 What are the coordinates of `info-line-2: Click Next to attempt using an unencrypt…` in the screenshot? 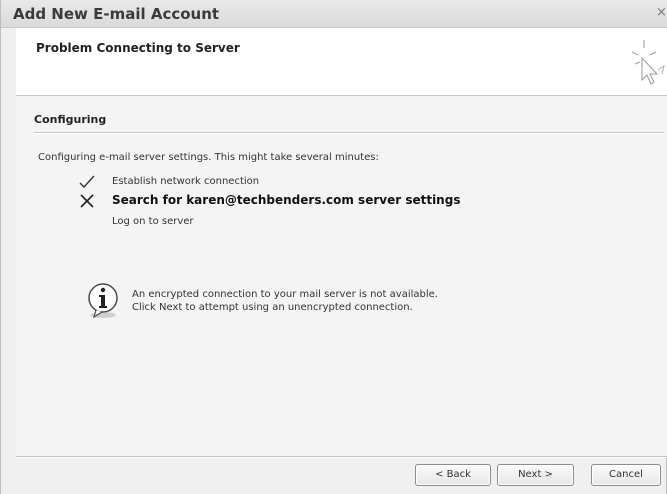 It's located at (272, 307).